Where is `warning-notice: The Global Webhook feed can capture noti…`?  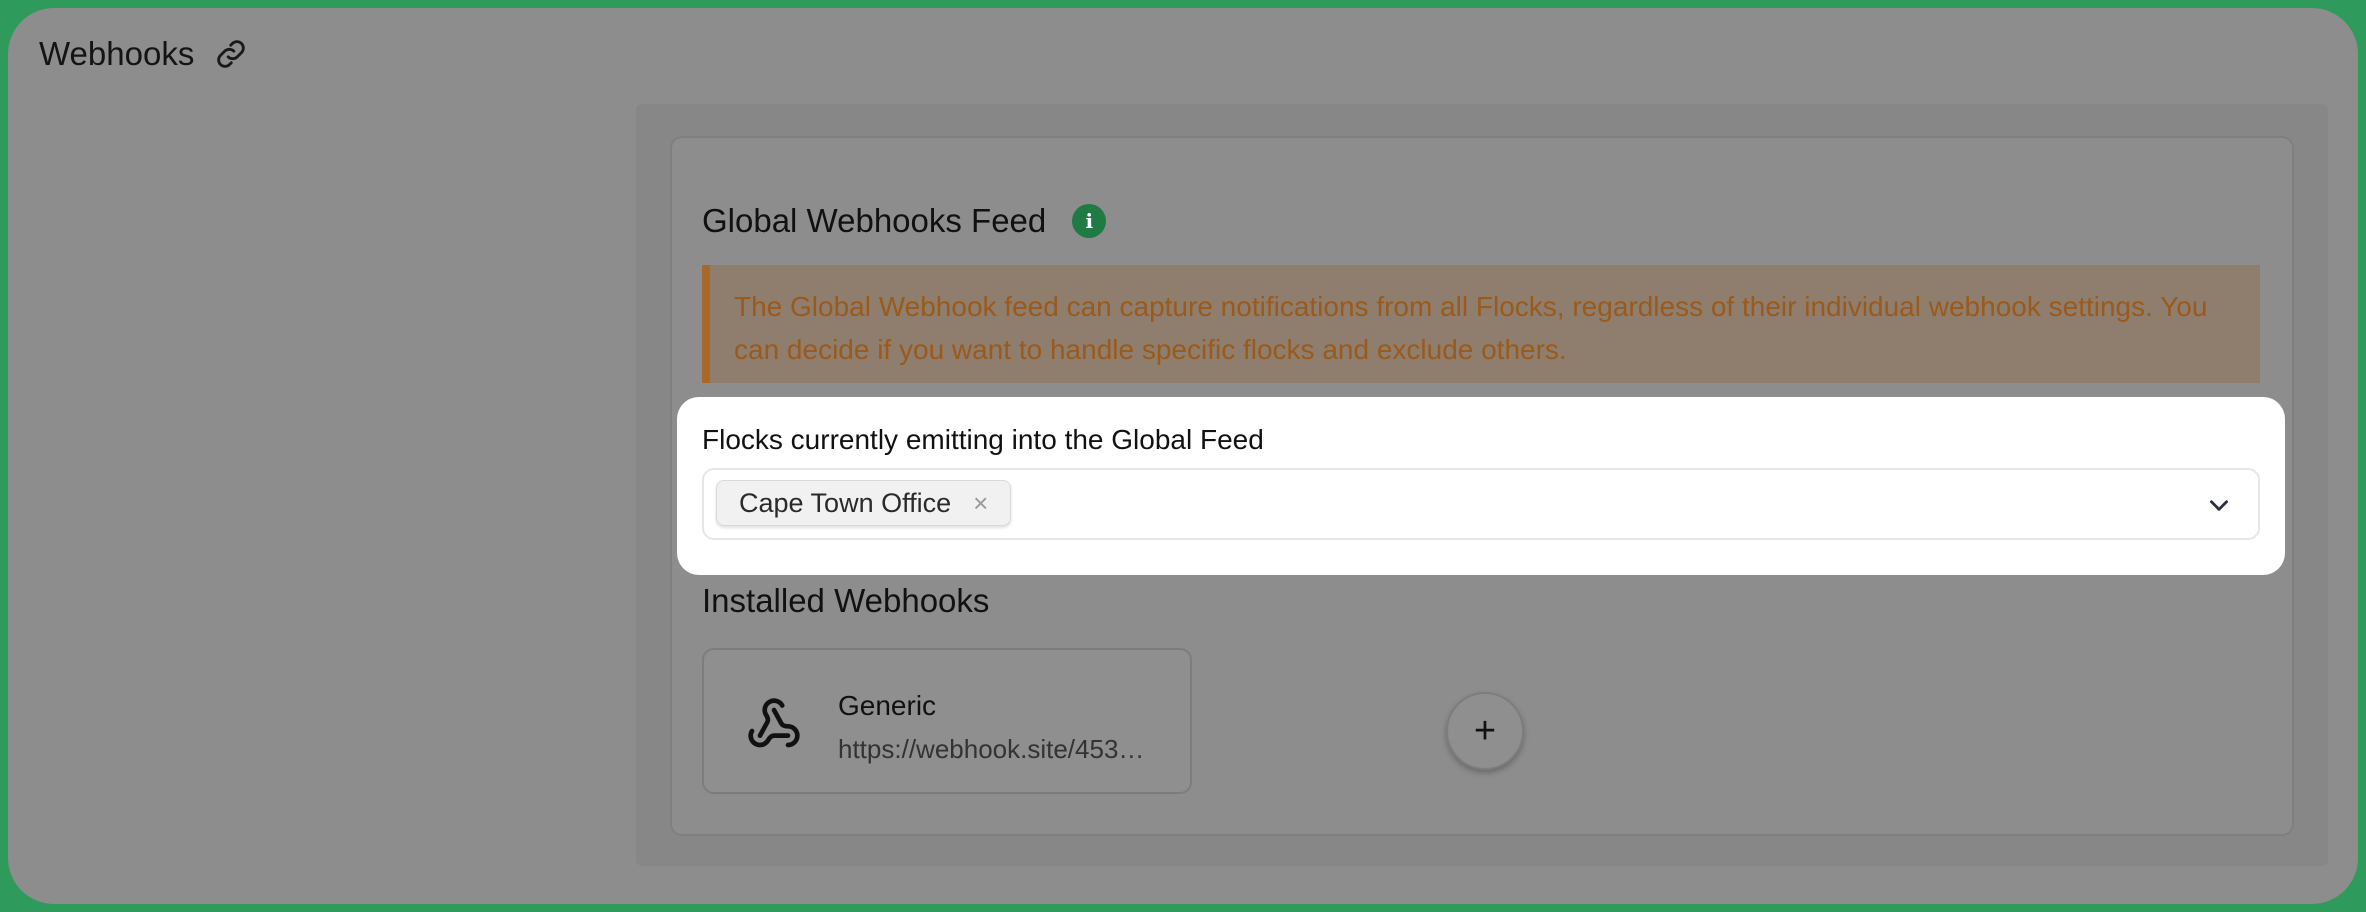
warning-notice: The Global Webhook feed can capture noti… is located at coordinates (1481, 324).